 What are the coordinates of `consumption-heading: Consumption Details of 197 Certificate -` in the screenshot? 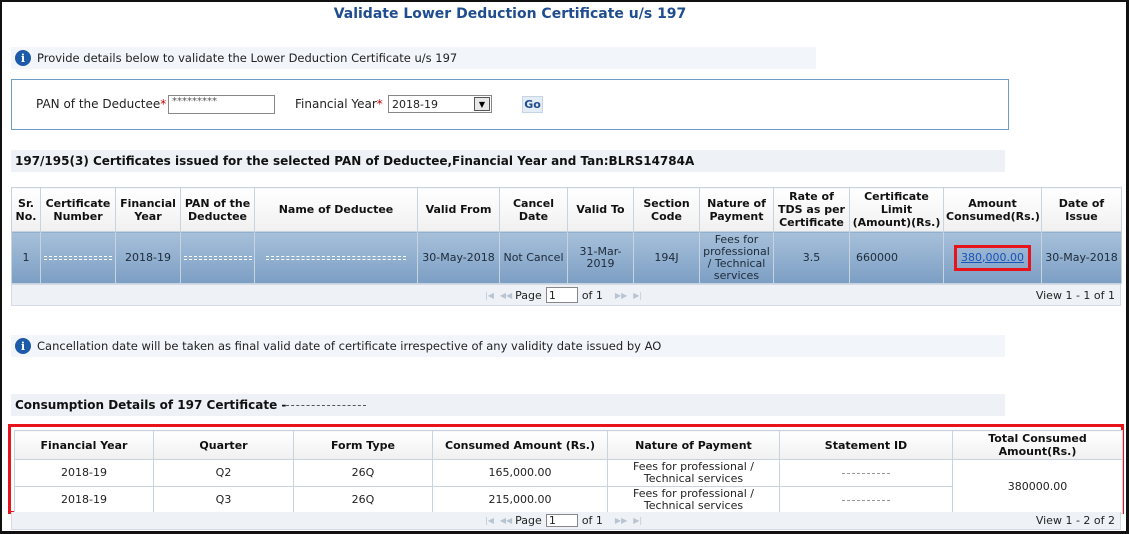 It's located at (508, 405).